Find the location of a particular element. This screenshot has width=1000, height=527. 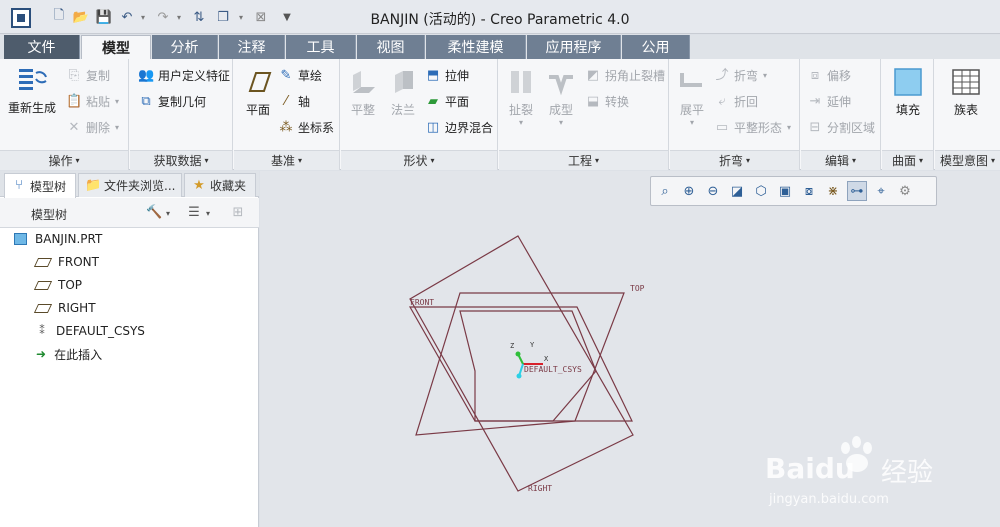

delete-button: ✕ 删除 ▾ is located at coordinates (92, 127).